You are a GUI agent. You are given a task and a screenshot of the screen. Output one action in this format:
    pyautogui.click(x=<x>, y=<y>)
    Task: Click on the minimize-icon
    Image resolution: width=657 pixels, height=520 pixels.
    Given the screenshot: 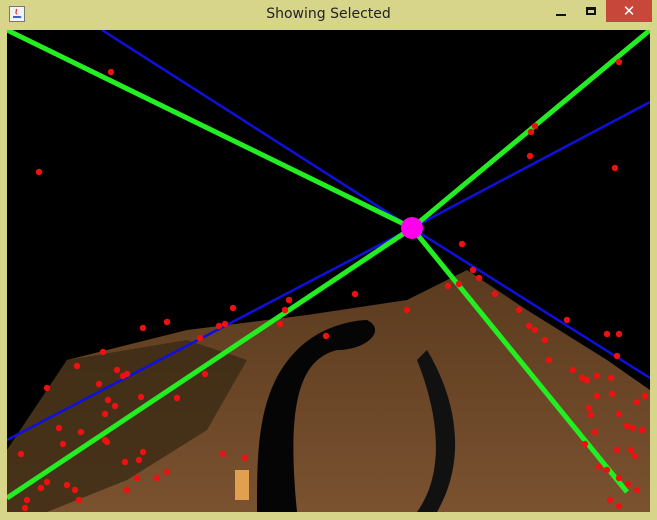 What is the action you would take?
    pyautogui.click(x=561, y=15)
    